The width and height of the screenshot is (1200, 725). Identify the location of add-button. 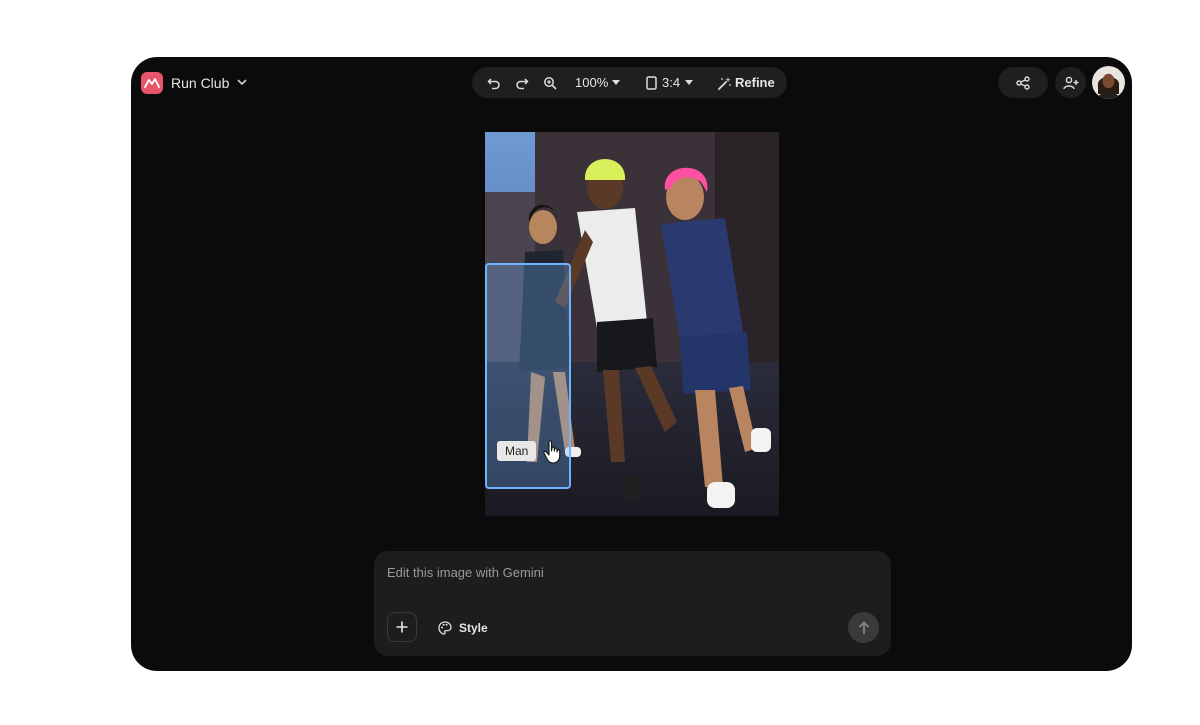
(402, 627).